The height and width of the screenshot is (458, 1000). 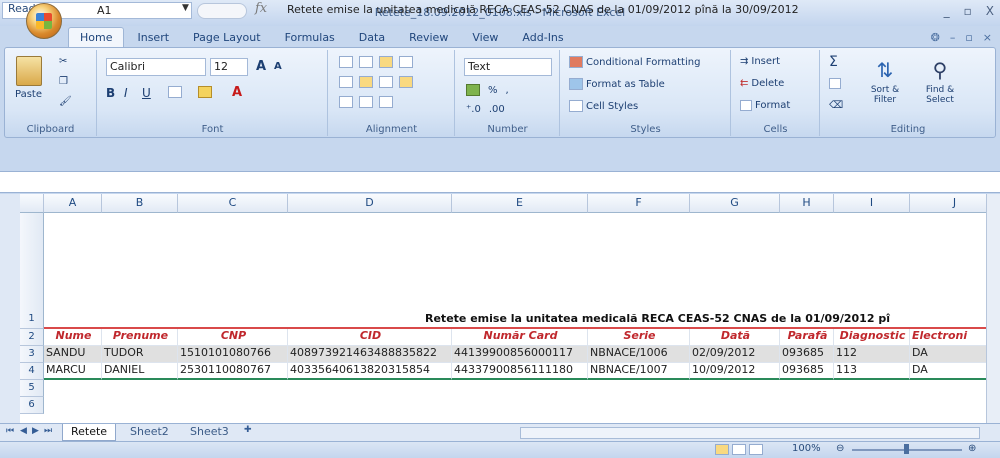 I want to click on merge-center-icon, so click(x=406, y=82).